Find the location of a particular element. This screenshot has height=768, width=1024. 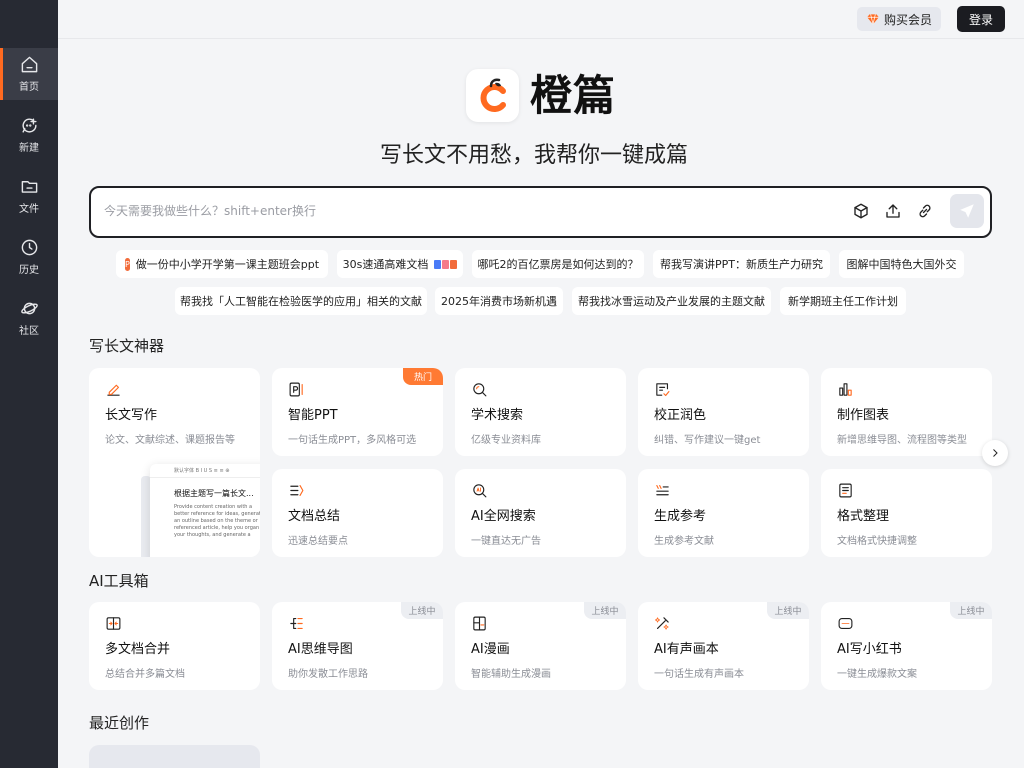

card-title: AI思维导图 is located at coordinates (320, 649).